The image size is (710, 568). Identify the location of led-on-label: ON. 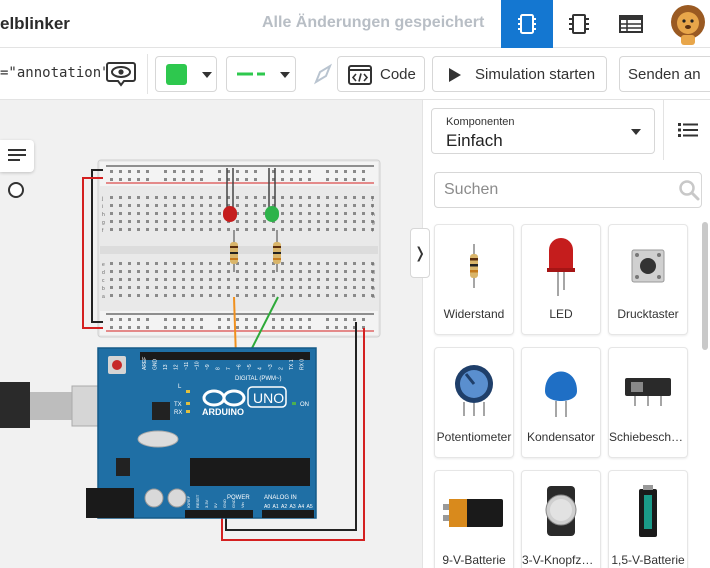
(304, 405).